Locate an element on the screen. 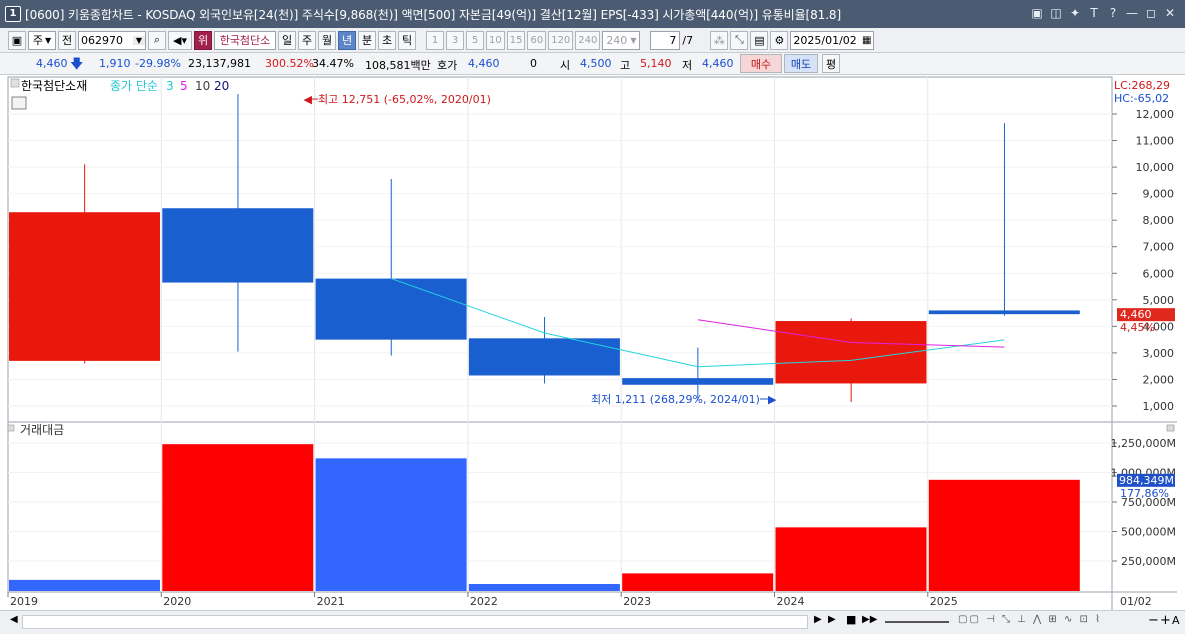  fast-forward-icon: ▶▶ is located at coordinates (869, 619).